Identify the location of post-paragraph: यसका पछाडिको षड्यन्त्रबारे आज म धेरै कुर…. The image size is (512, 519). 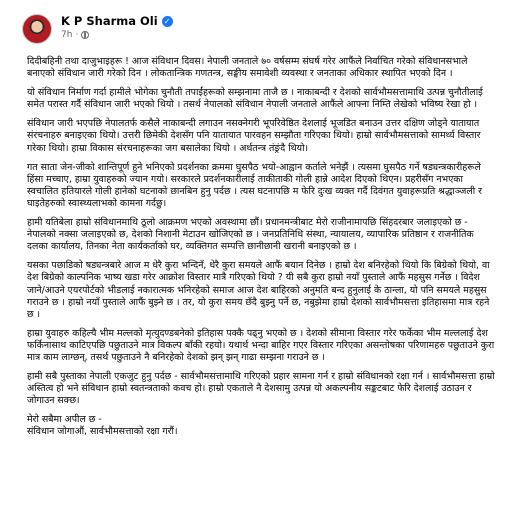
(258, 290).